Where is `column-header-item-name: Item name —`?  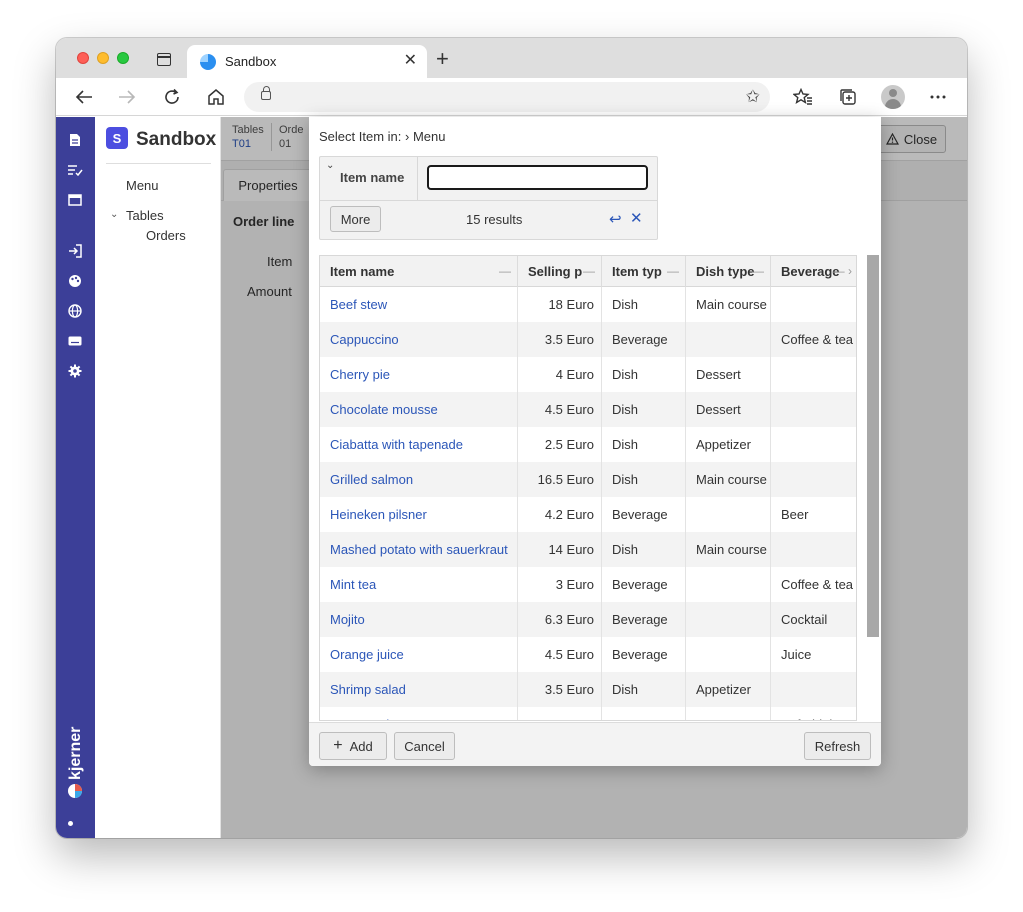
column-header-item-name: Item name — is located at coordinates (419, 271).